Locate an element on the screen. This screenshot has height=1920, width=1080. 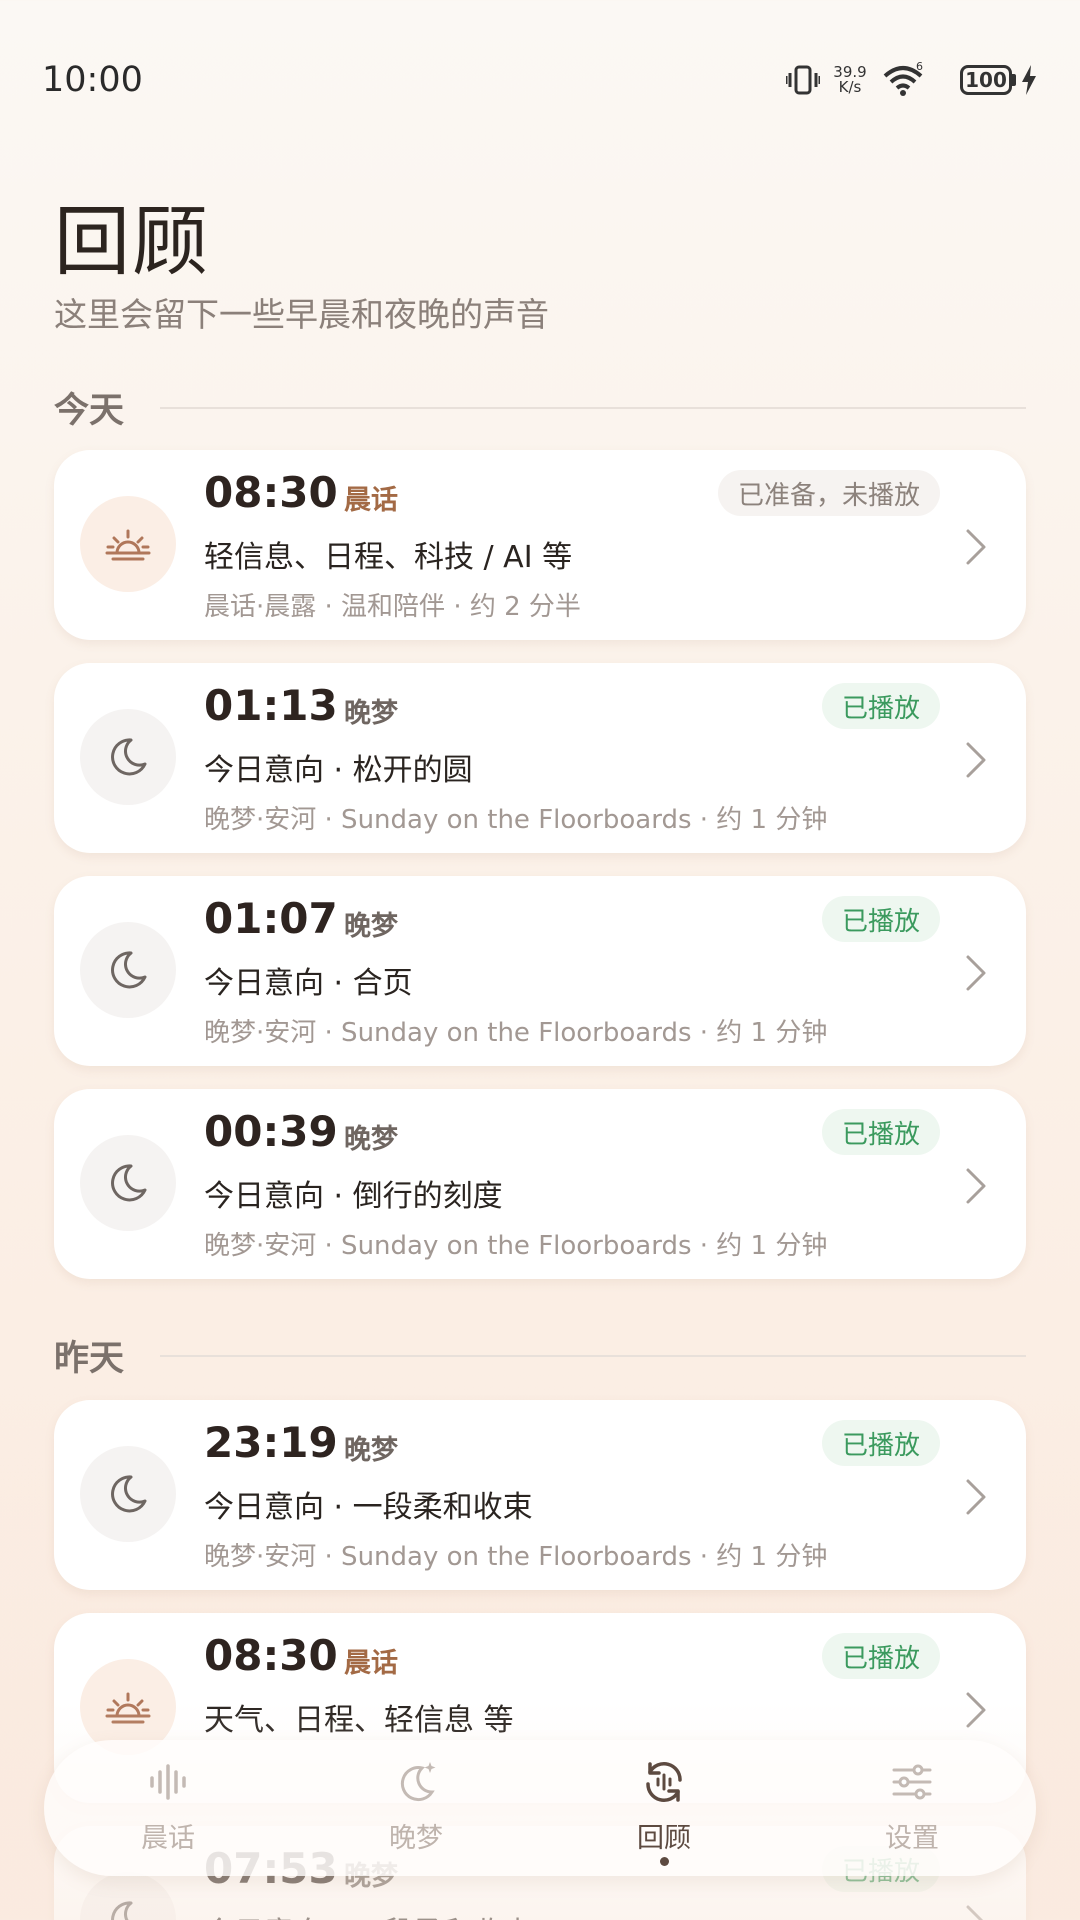
card-title: 今日意向 · 松开的圆 is located at coordinates (338, 770).